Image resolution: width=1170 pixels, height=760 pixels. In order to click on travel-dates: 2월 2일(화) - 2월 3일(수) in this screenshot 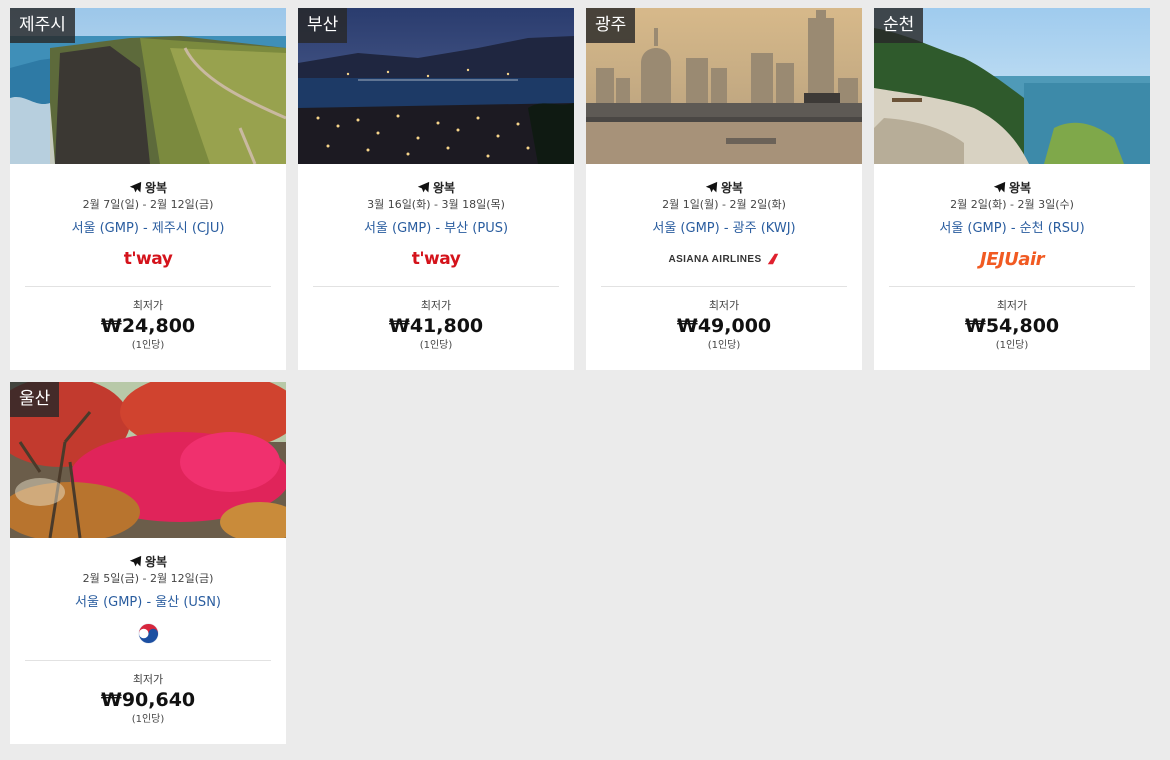, I will do `click(1012, 204)`.